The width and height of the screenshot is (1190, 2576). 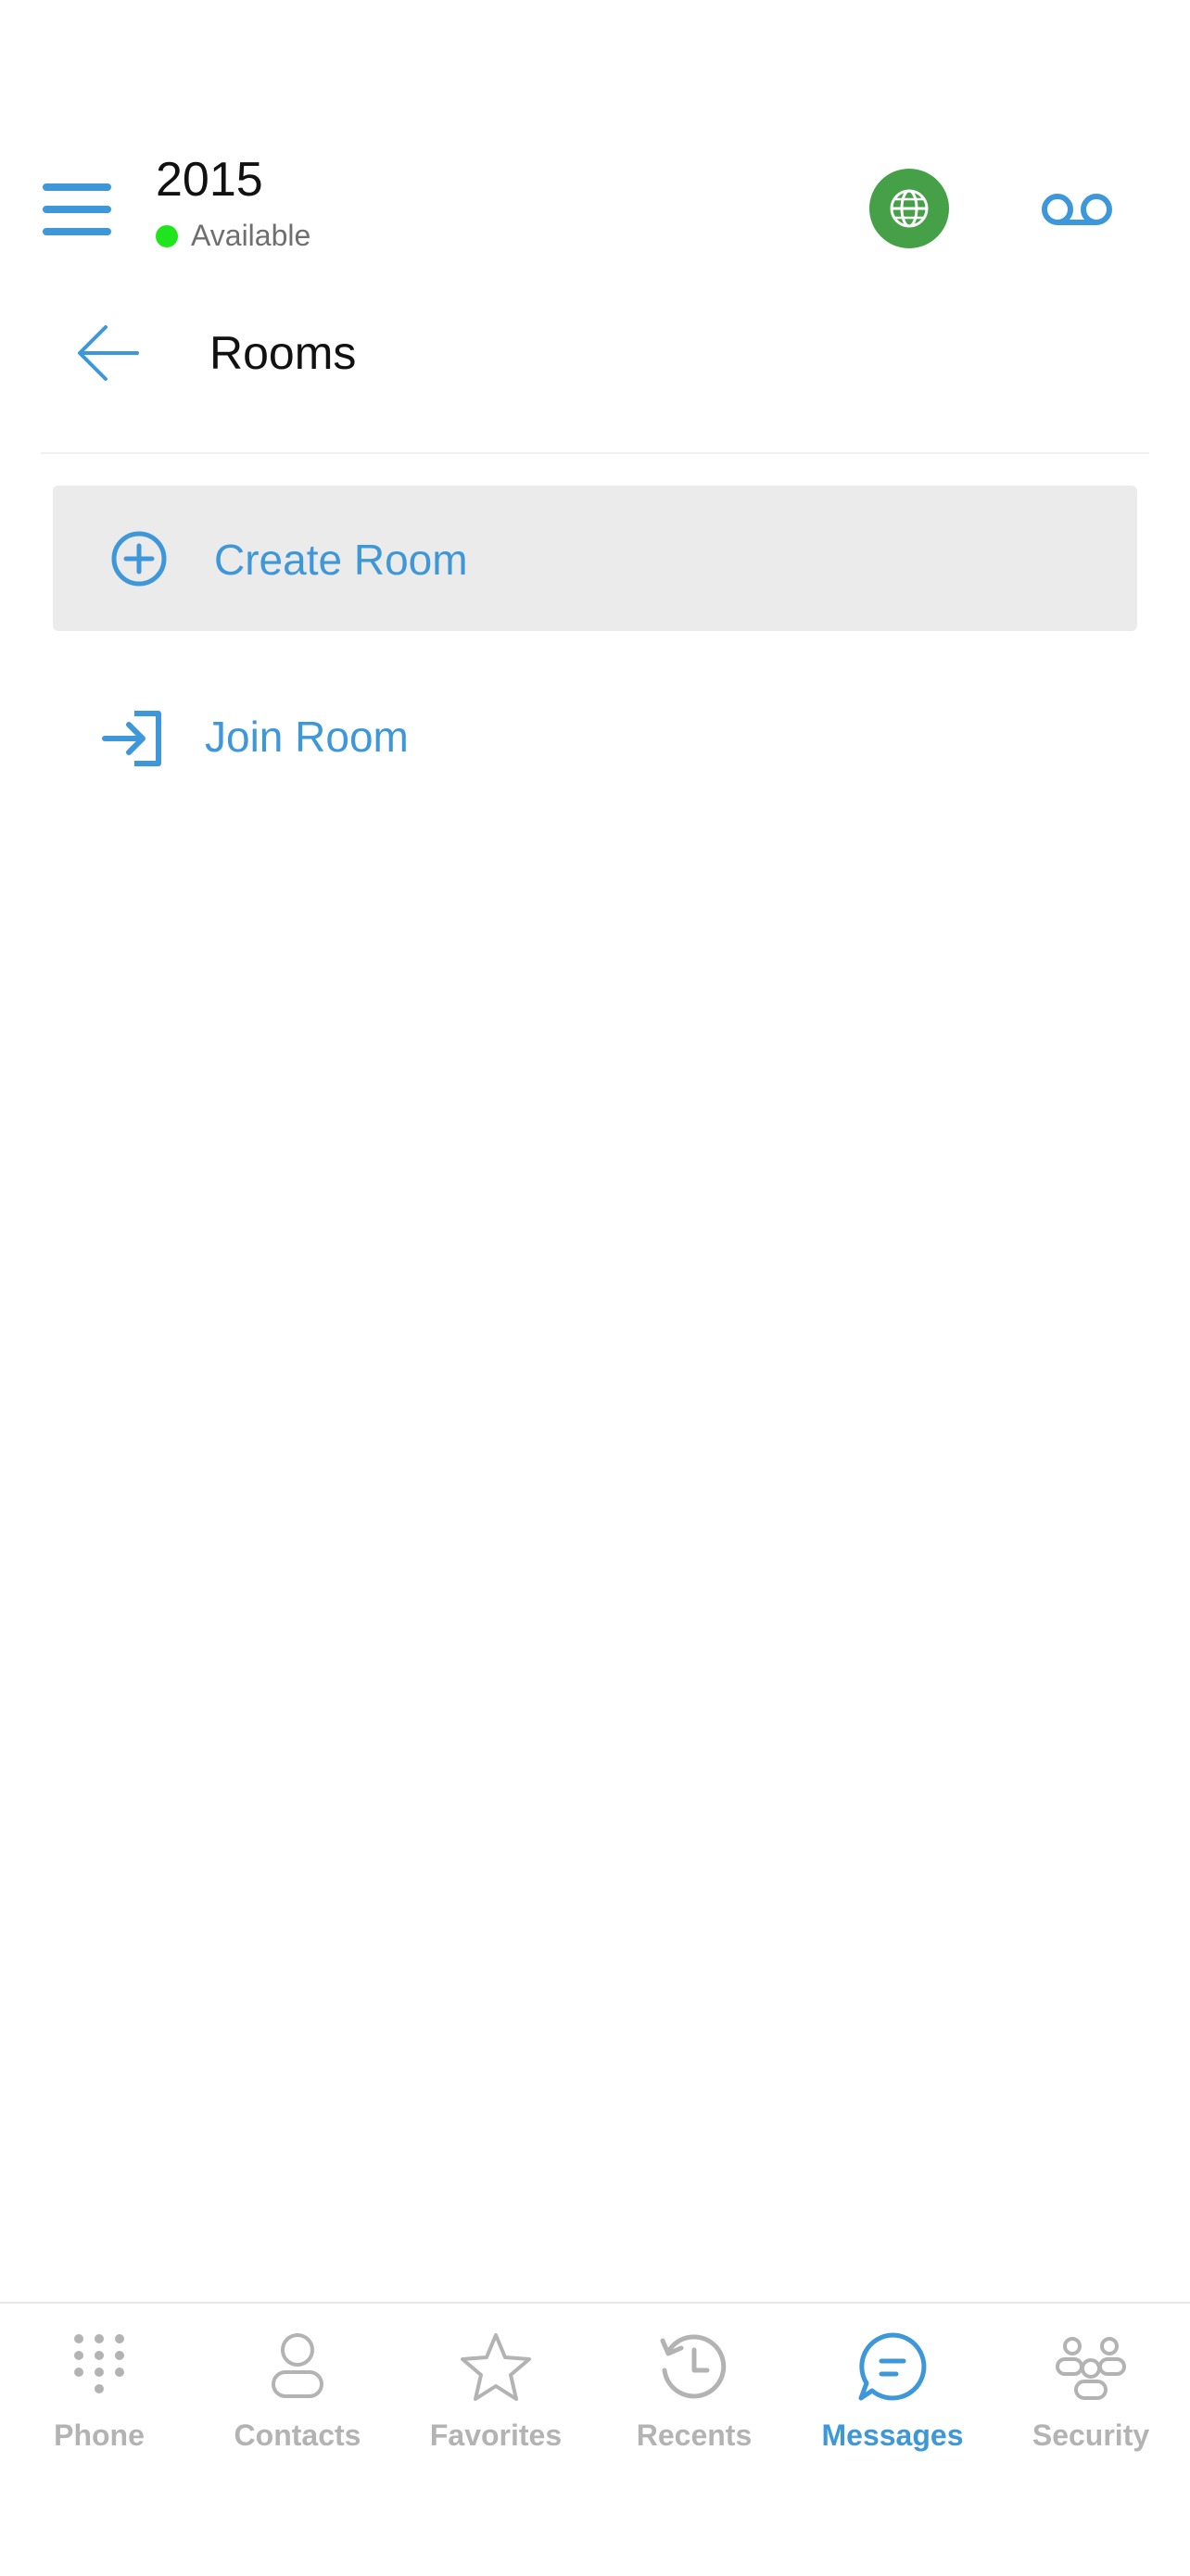 What do you see at coordinates (99, 2396) in the screenshot?
I see `tab-phone: Phone` at bounding box center [99, 2396].